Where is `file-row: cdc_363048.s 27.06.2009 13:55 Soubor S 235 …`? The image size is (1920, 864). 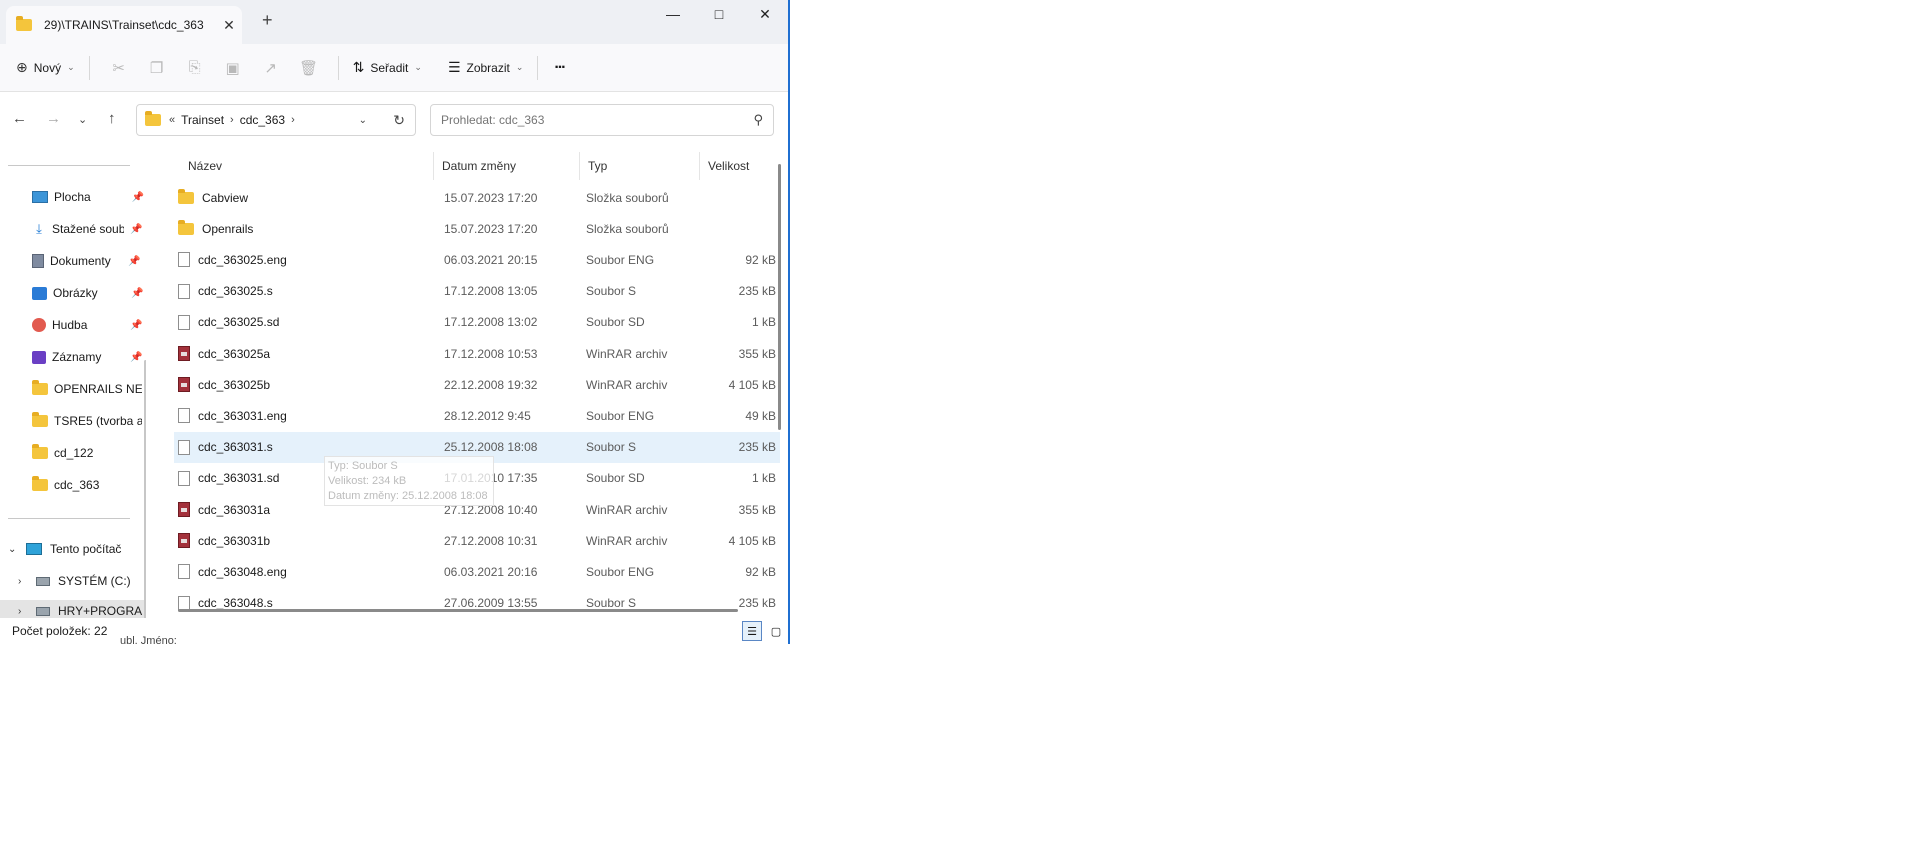 file-row: cdc_363048.s 27.06.2009 13:55 Soubor S 235 … is located at coordinates (477, 603).